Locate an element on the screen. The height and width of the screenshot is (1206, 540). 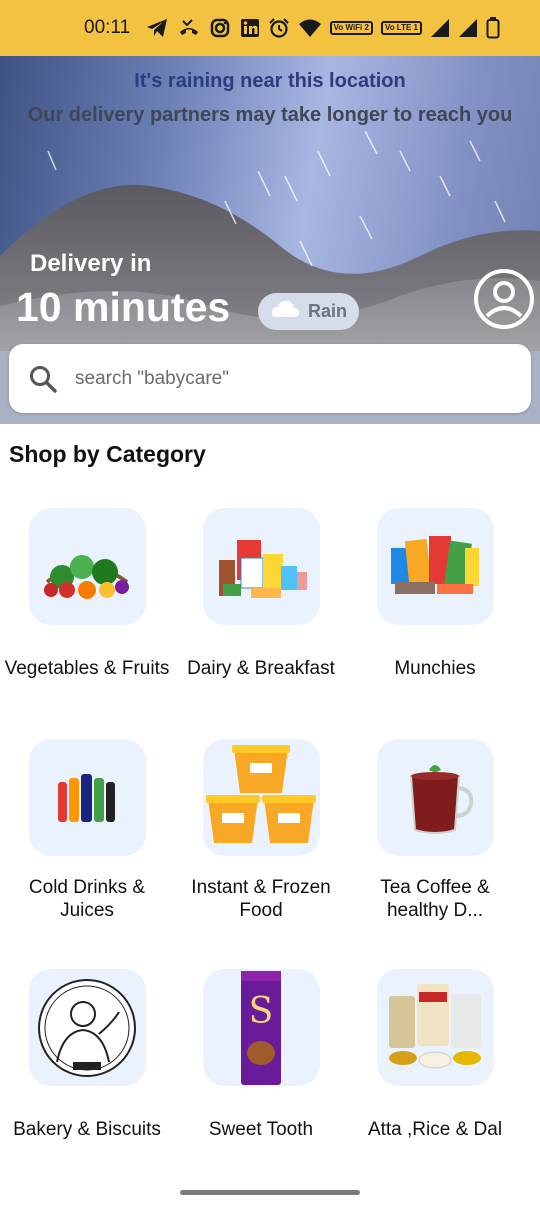
bakery-logo-icon is located at coordinates (87, 1027).